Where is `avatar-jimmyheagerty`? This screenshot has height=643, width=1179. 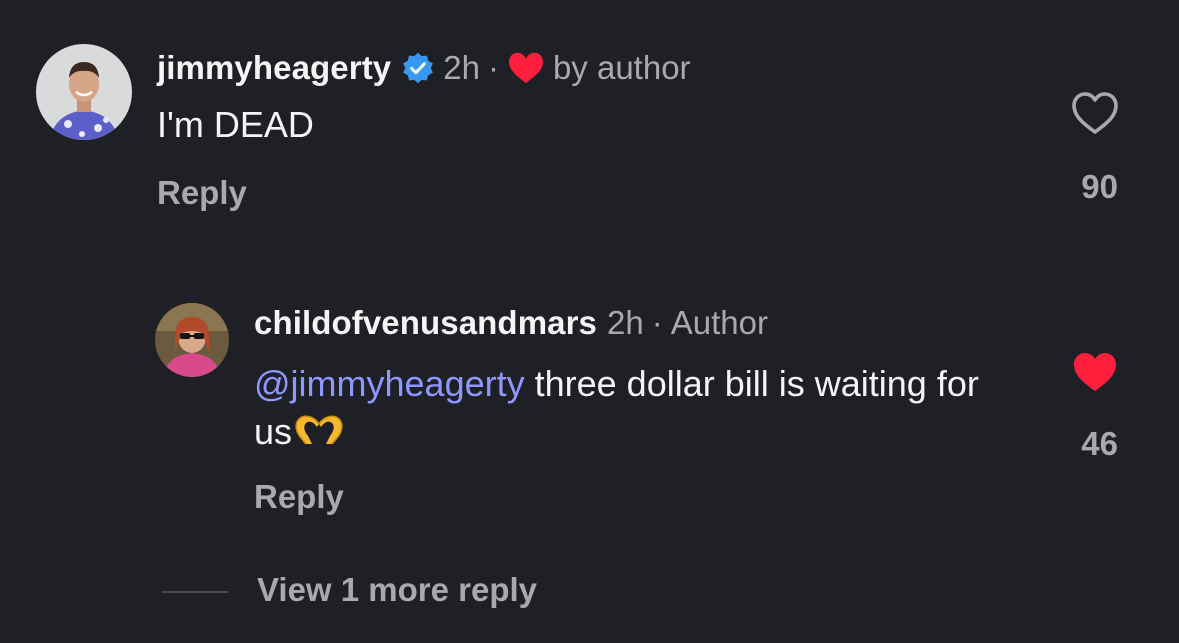 avatar-jimmyheagerty is located at coordinates (84, 92).